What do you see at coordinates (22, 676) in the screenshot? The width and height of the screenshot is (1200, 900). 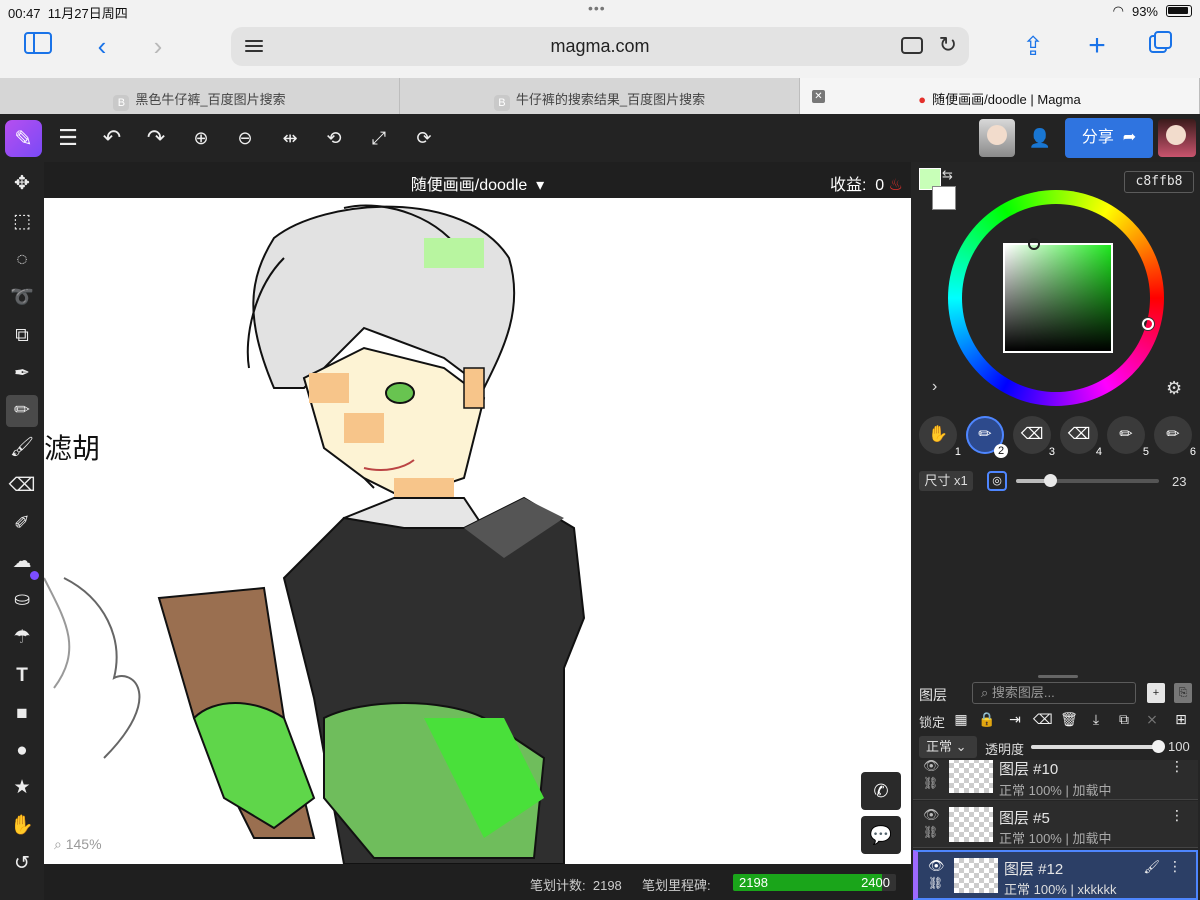 I see `text-tool-icon: T` at bounding box center [22, 676].